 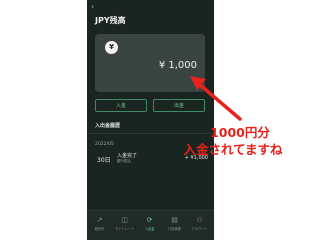 I want to click on back-arrow-icon: ‹, so click(x=95, y=7).